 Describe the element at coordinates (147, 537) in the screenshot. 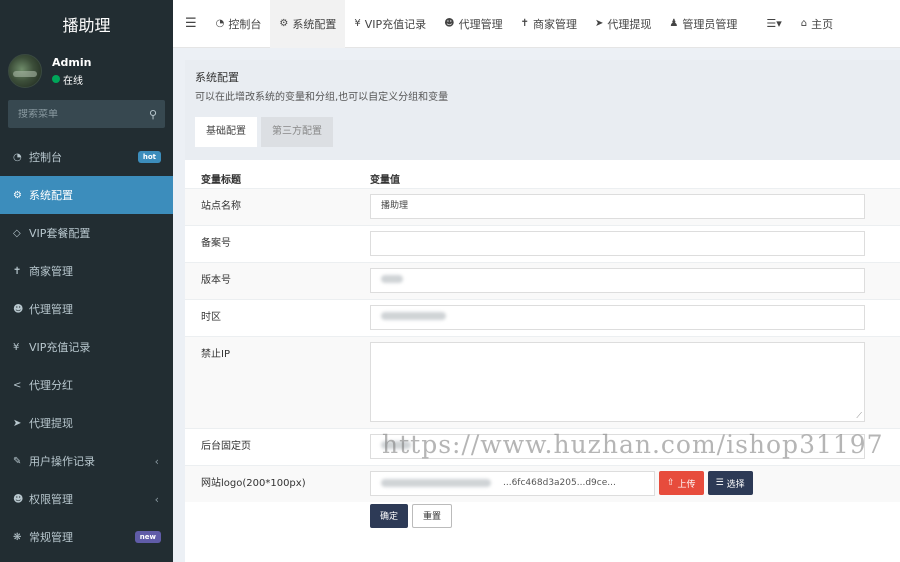

I see `new-badge: new` at that location.